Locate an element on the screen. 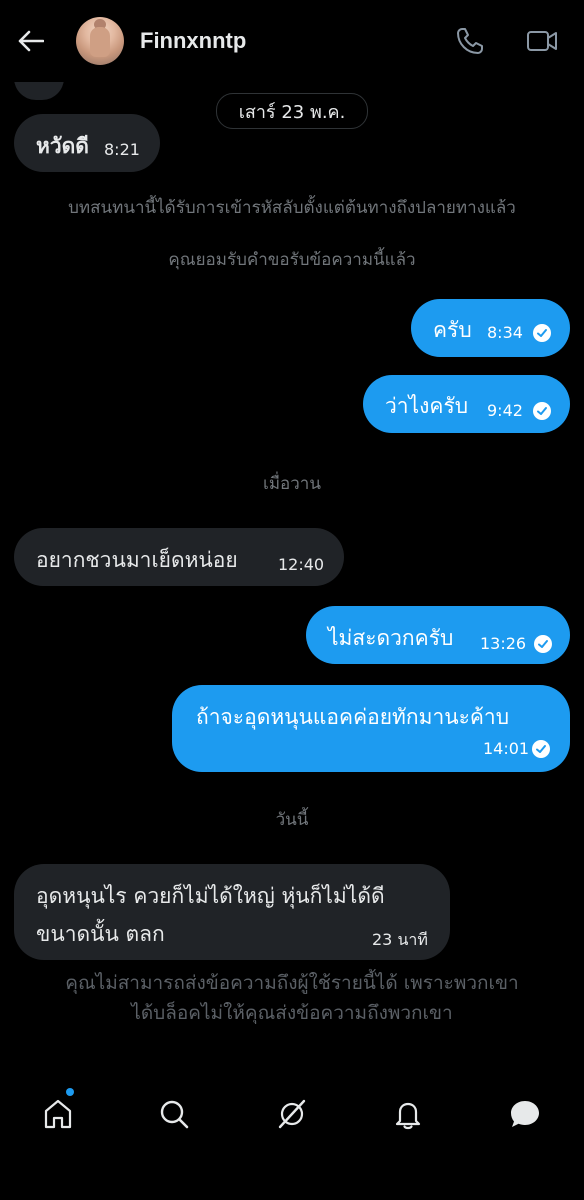 The image size is (584, 1200). message-text-line1: อุดหนุนไร ควยก็ไม่ได้ใหญ่ หุ่นก็ไม่ได้ดี is located at coordinates (210, 896).